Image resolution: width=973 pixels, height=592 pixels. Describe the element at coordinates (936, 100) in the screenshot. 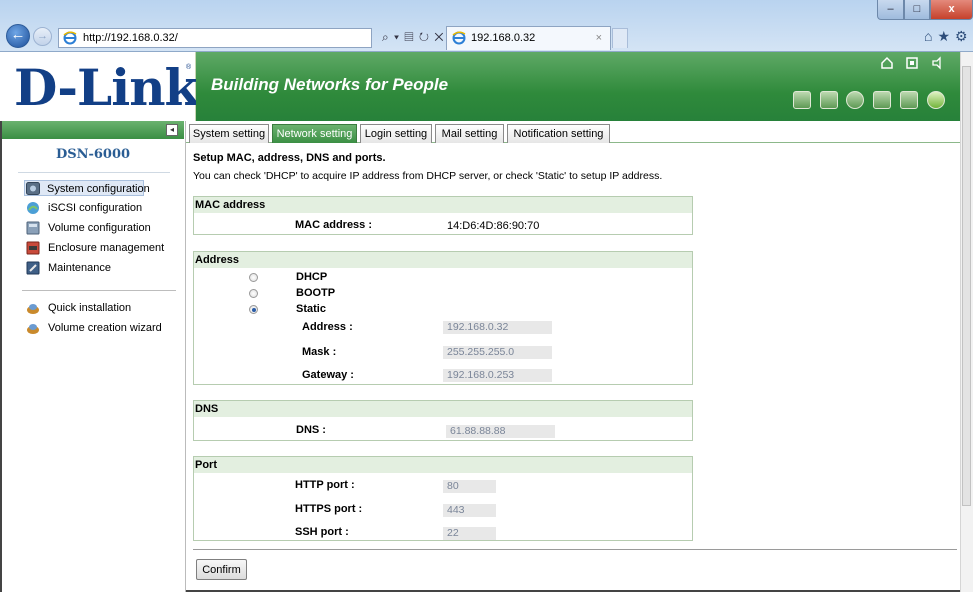

I see `power-icon` at that location.